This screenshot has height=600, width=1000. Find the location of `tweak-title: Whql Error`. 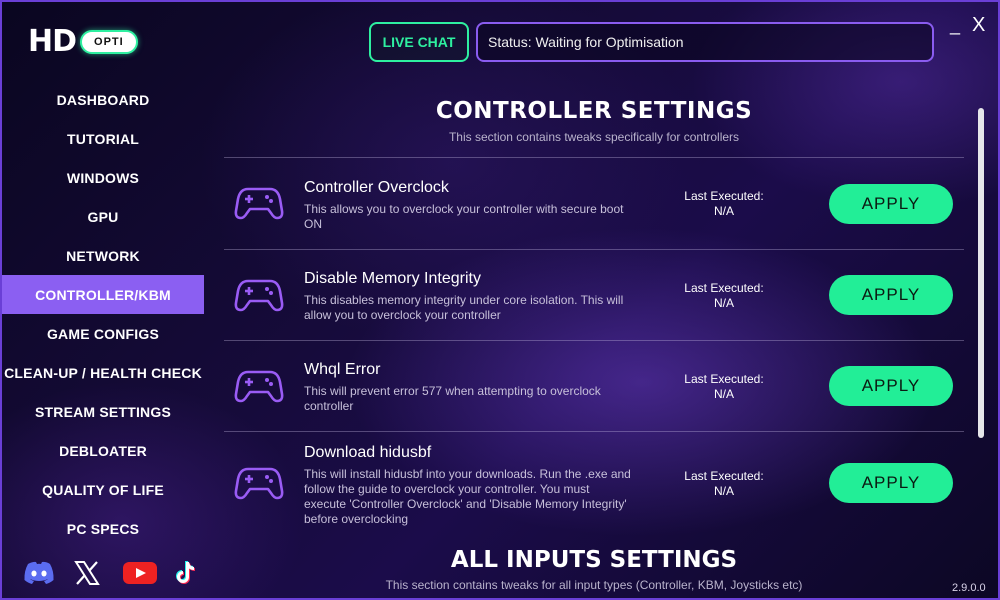

tweak-title: Whql Error is located at coordinates (342, 369).